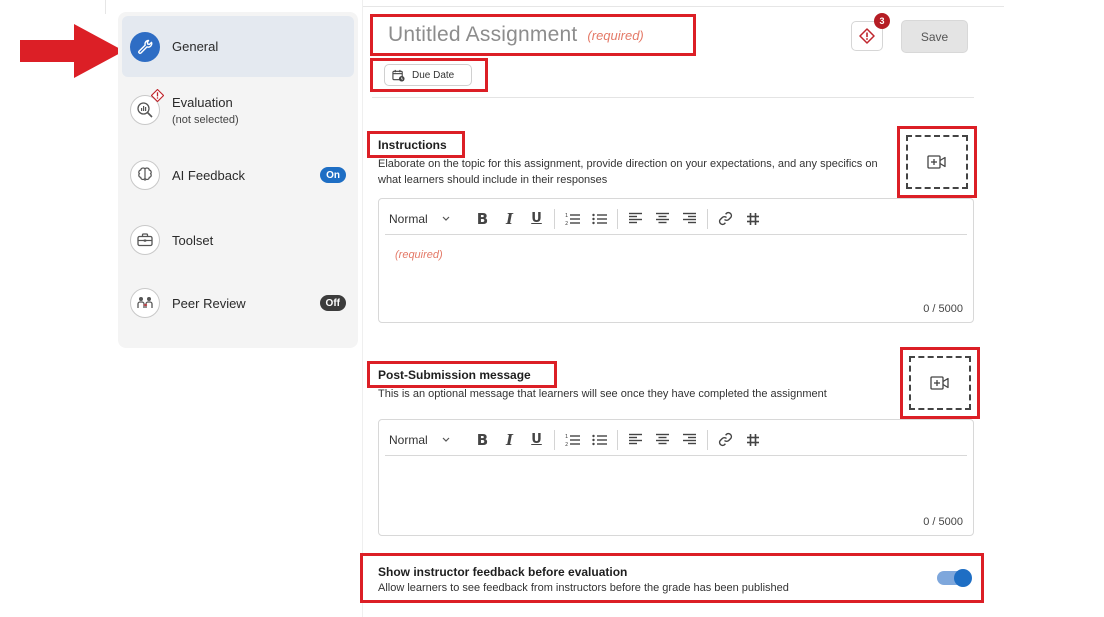  I want to click on post-submission-title: Post-Submission message, so click(454, 374).